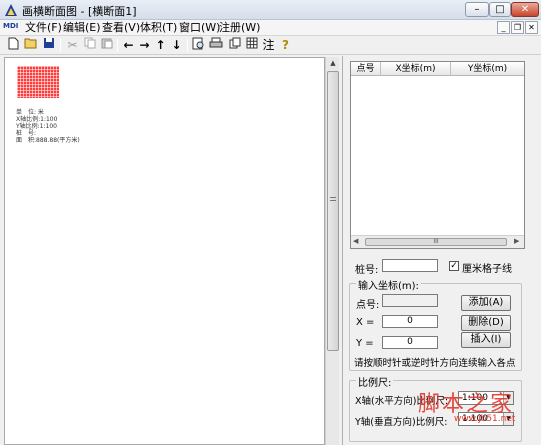  I want to click on y-coordinate-input: 0, so click(410, 342).